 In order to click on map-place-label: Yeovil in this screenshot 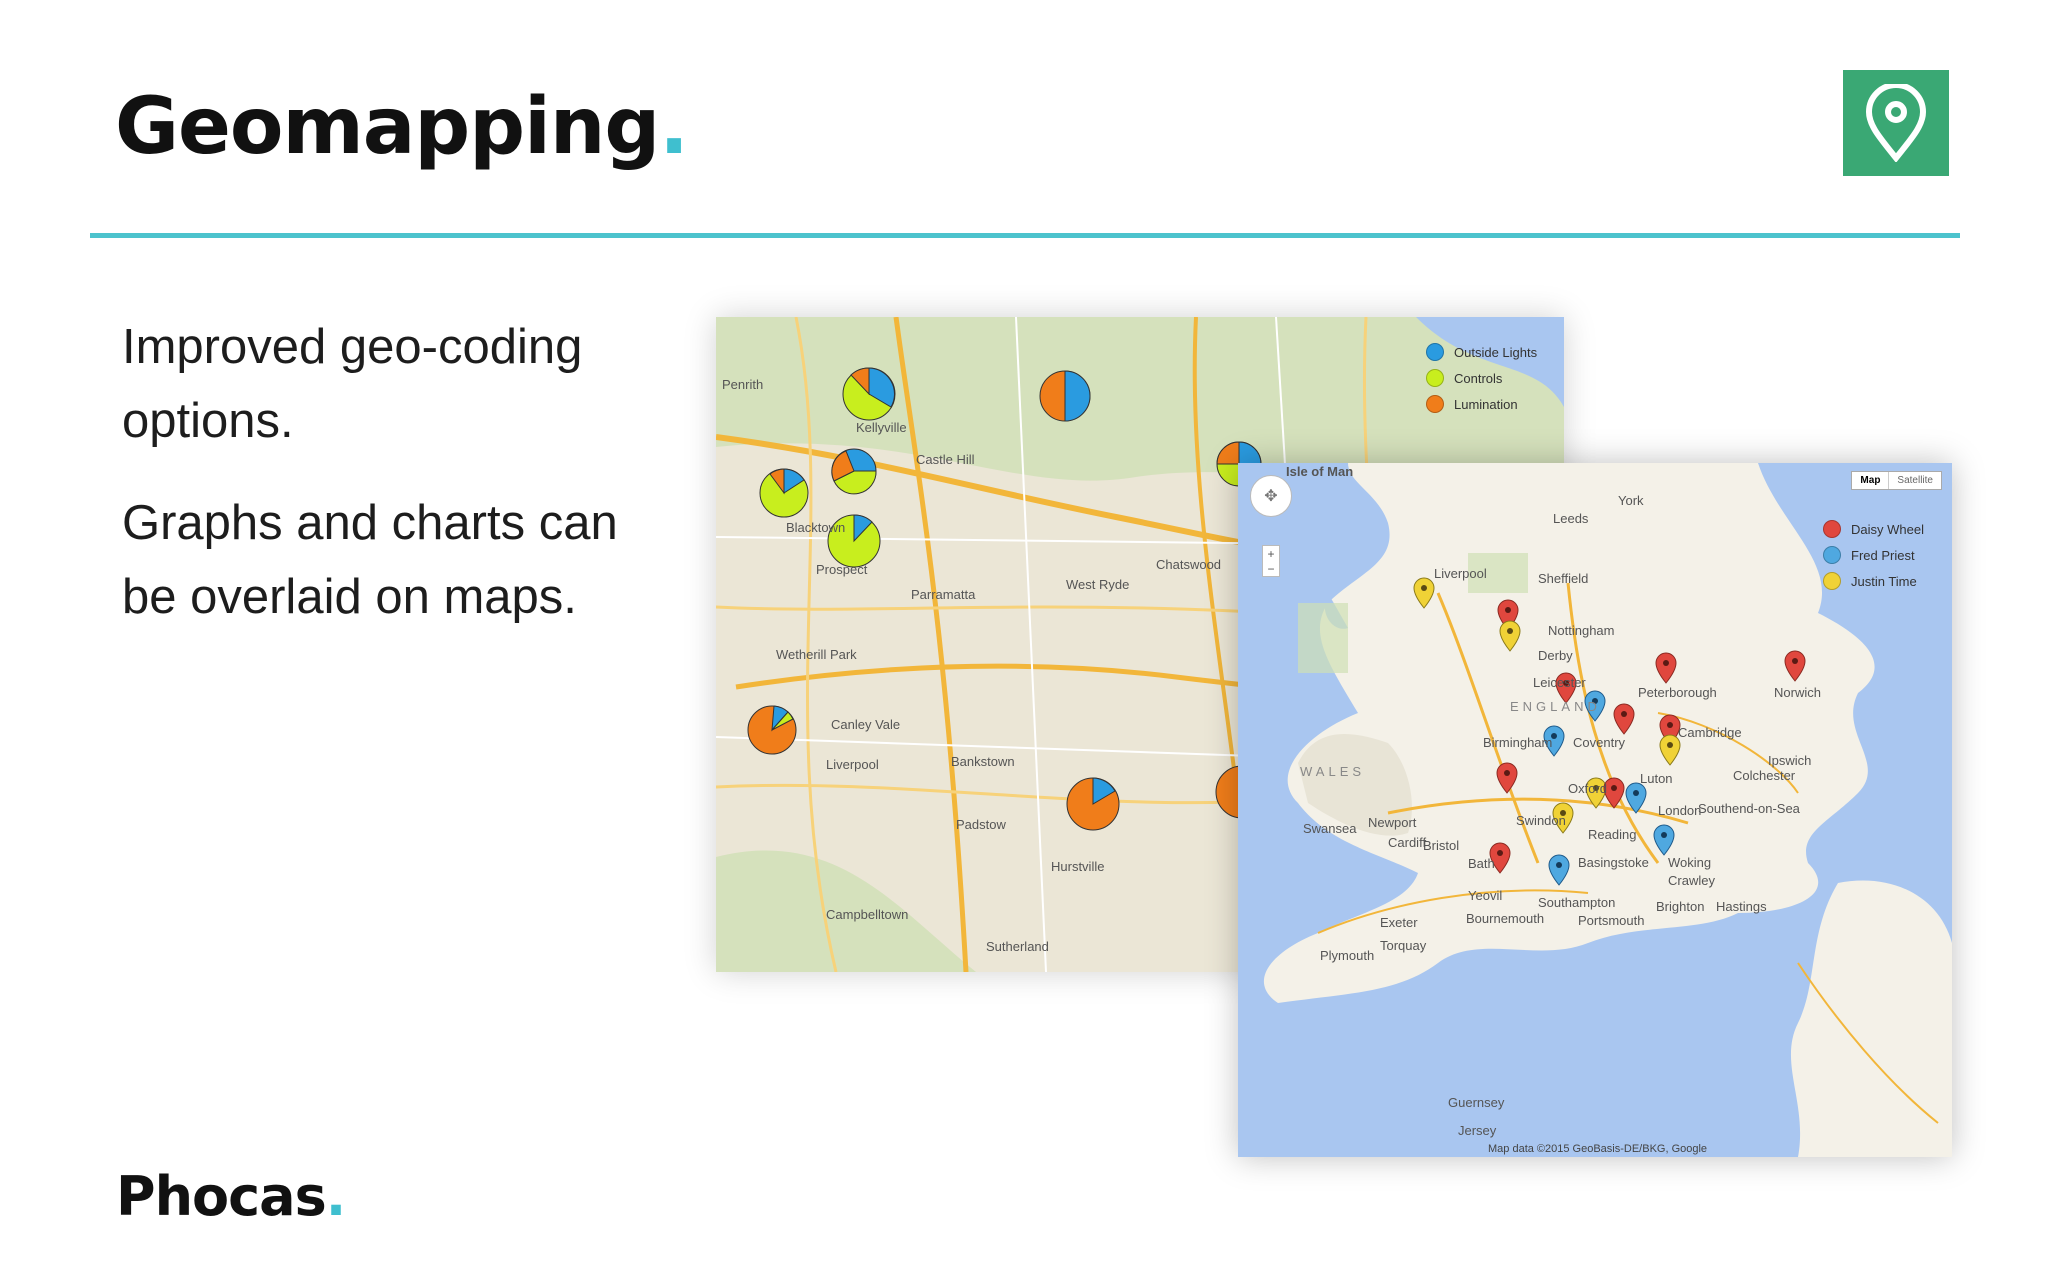, I will do `click(1485, 895)`.